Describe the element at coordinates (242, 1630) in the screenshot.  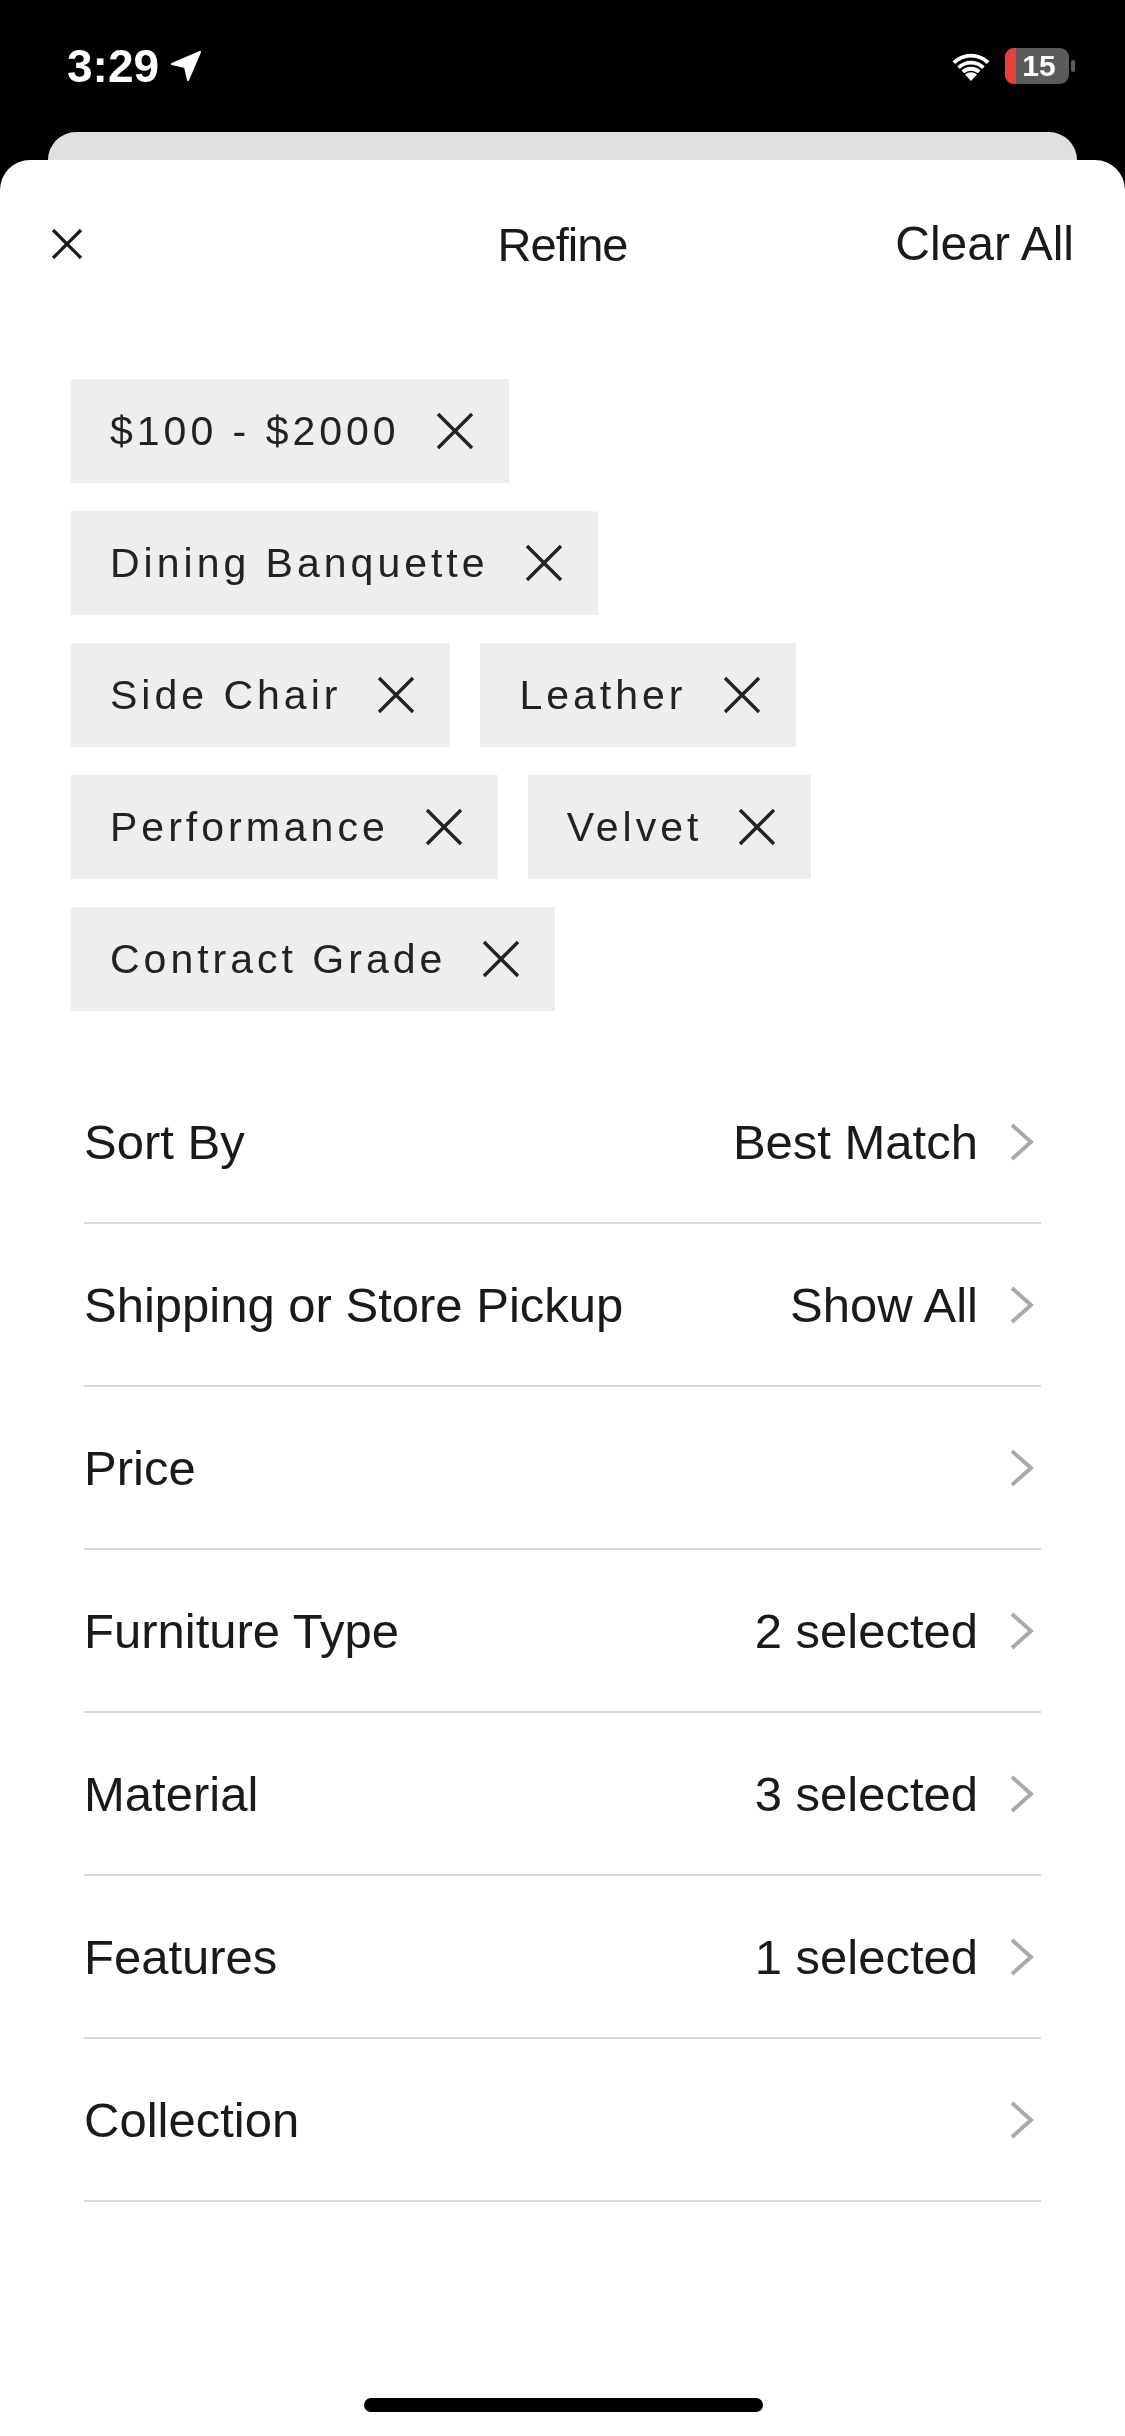
I see `filter-label: Furniture Type` at that location.